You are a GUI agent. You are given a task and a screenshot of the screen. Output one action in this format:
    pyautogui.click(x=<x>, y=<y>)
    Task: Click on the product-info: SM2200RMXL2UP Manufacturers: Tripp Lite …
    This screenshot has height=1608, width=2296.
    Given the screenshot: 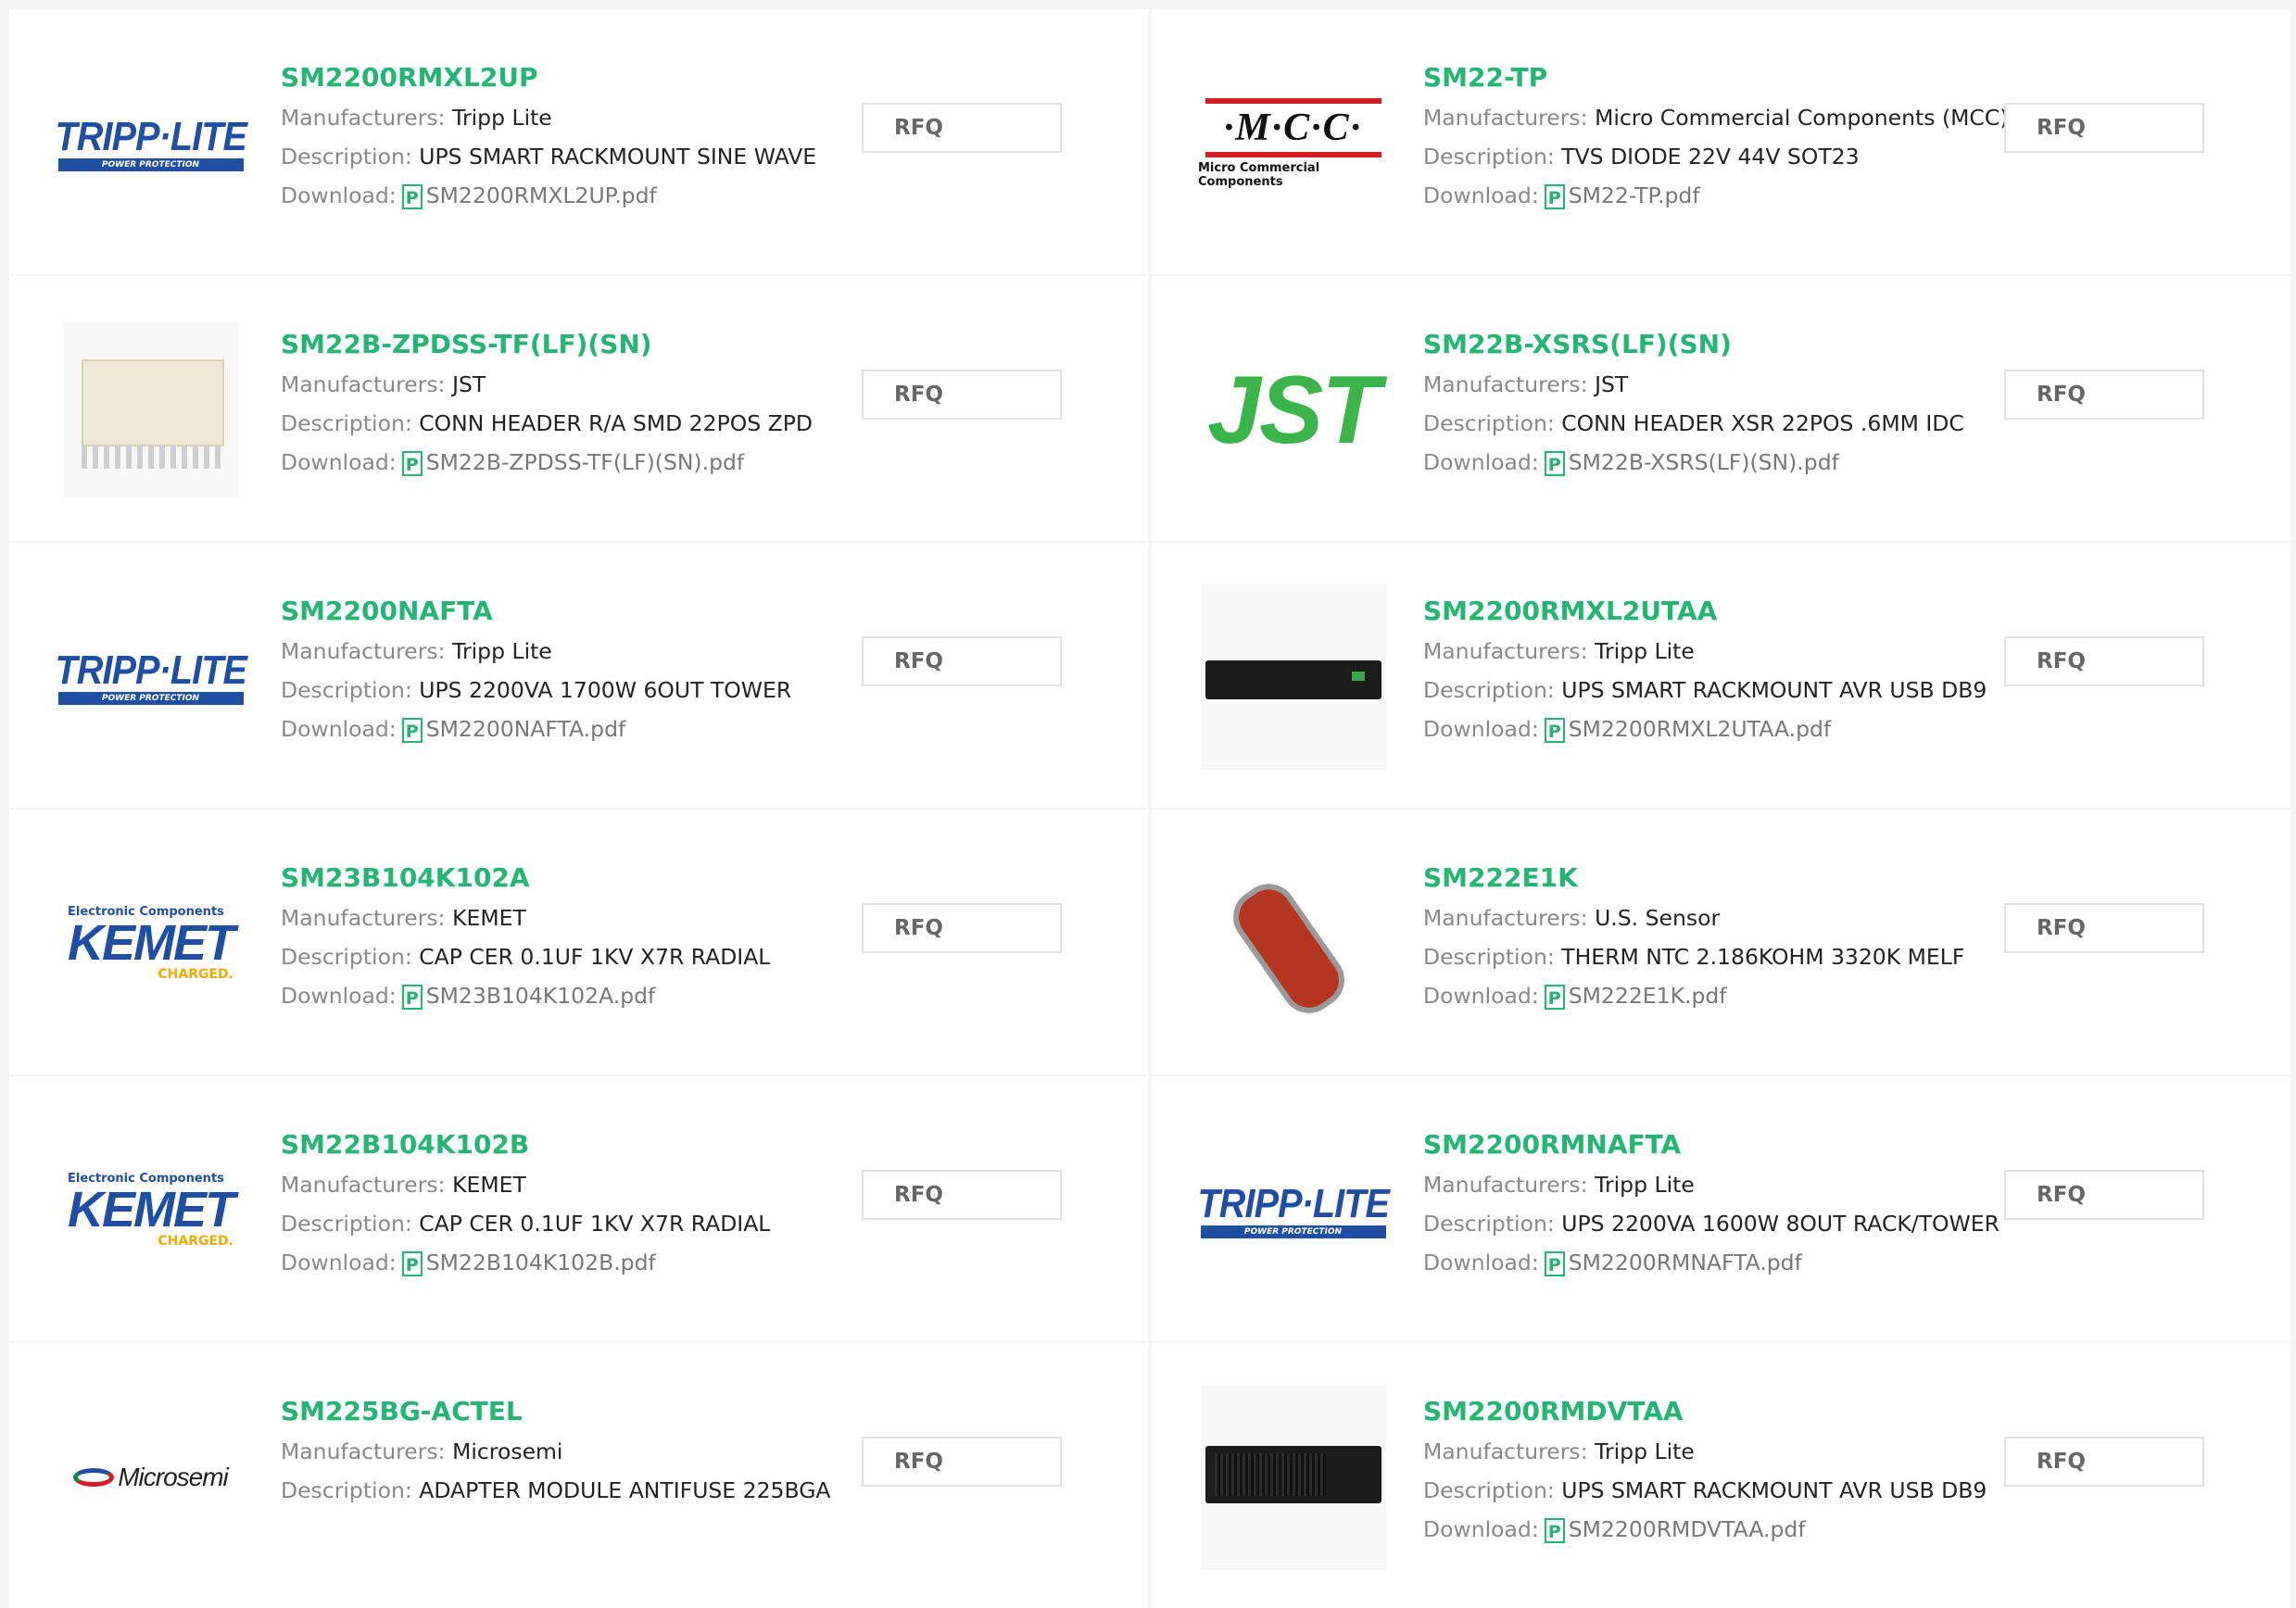 What is the action you would take?
    pyautogui.click(x=572, y=136)
    